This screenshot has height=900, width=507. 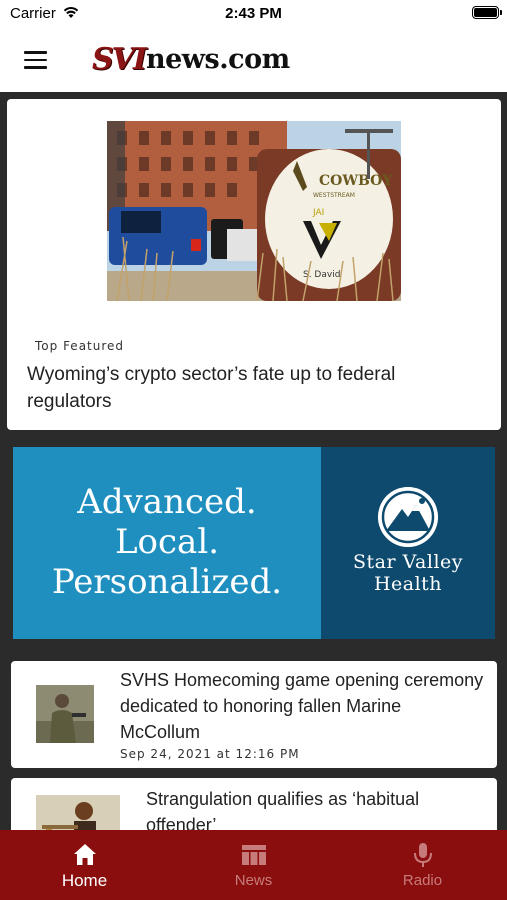 I want to click on tab-radio: Radio, so click(x=422, y=865).